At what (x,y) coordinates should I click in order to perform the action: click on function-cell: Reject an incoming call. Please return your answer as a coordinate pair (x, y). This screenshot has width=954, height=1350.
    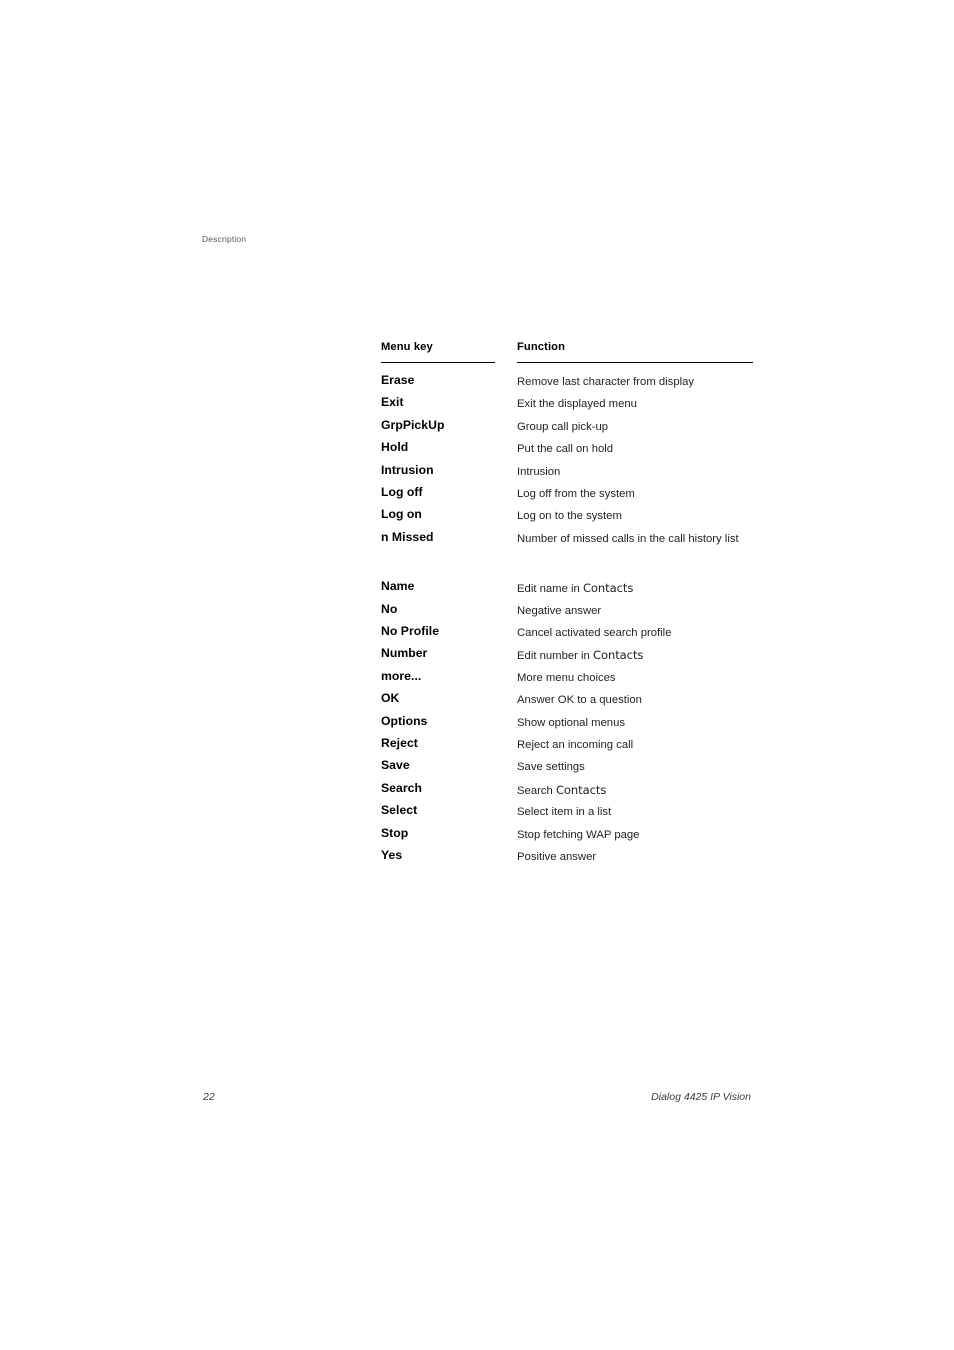
    Looking at the image, I should click on (633, 745).